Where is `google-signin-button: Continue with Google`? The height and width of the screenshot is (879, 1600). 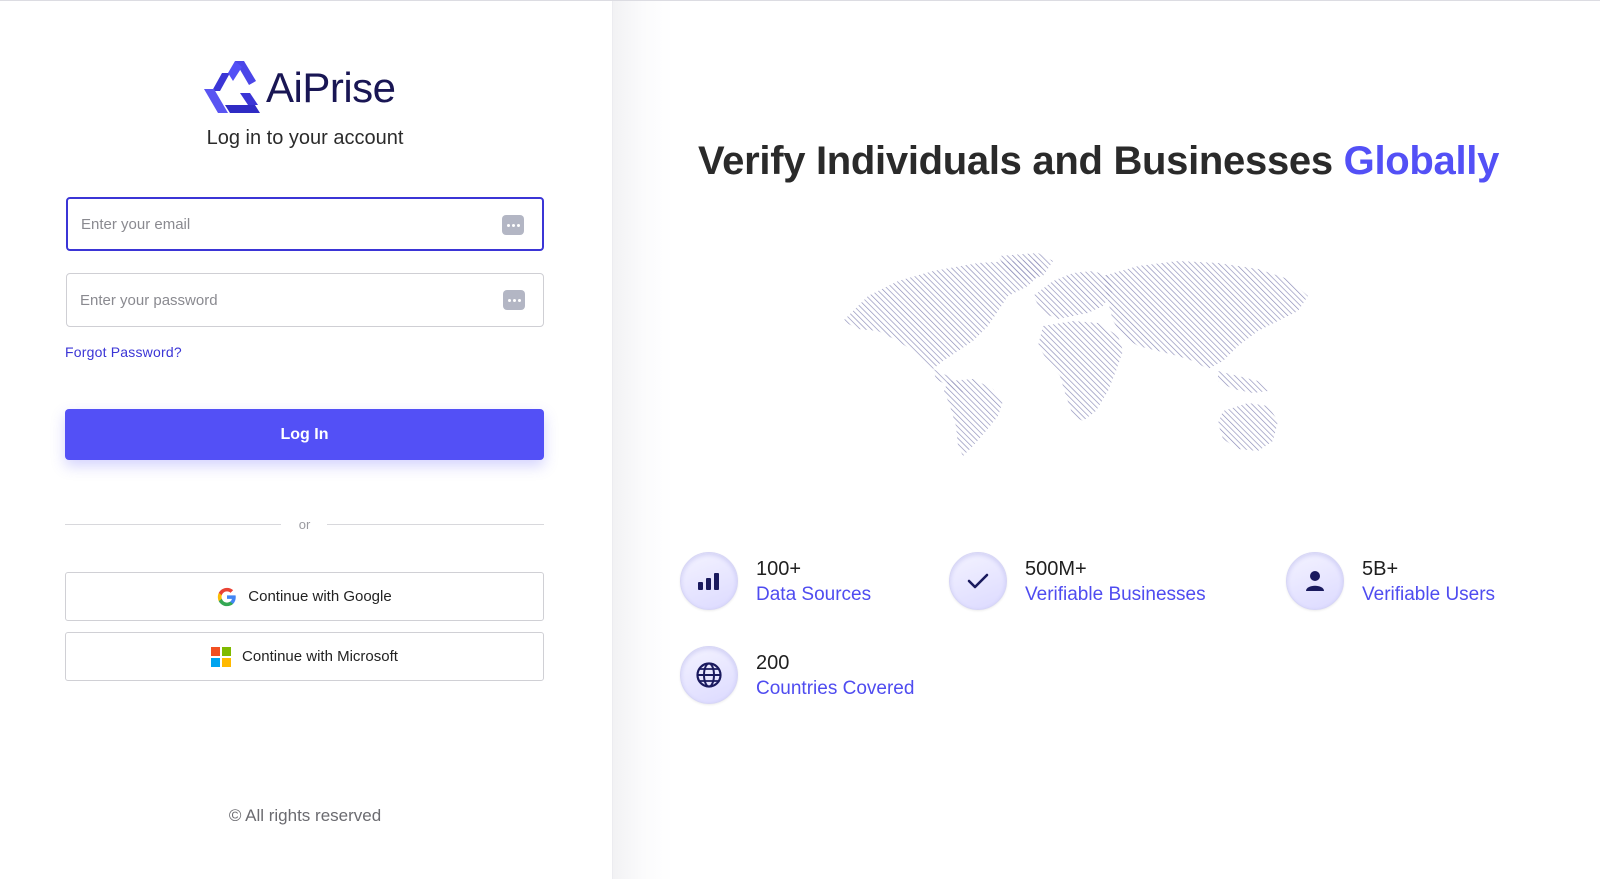
google-signin-button: Continue with Google is located at coordinates (304, 596).